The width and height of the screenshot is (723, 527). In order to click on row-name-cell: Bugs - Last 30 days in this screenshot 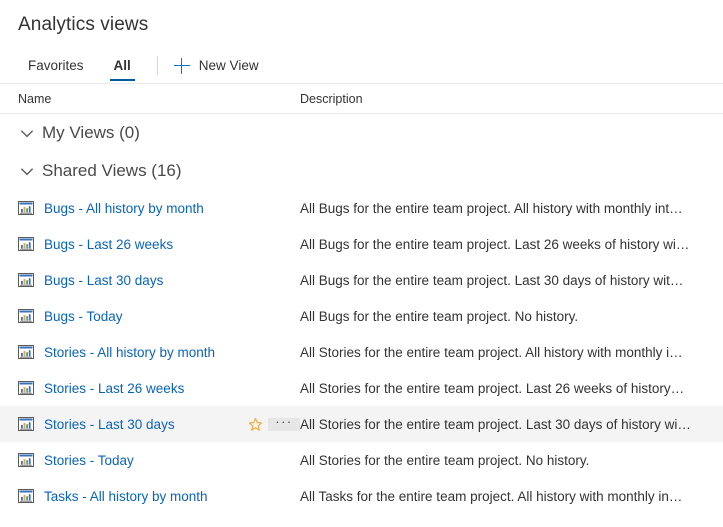, I will do `click(150, 280)`.